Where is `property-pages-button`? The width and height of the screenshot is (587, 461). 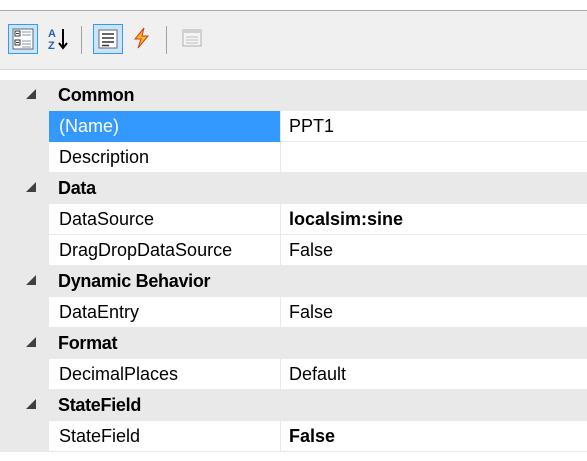 property-pages-button is located at coordinates (193, 39).